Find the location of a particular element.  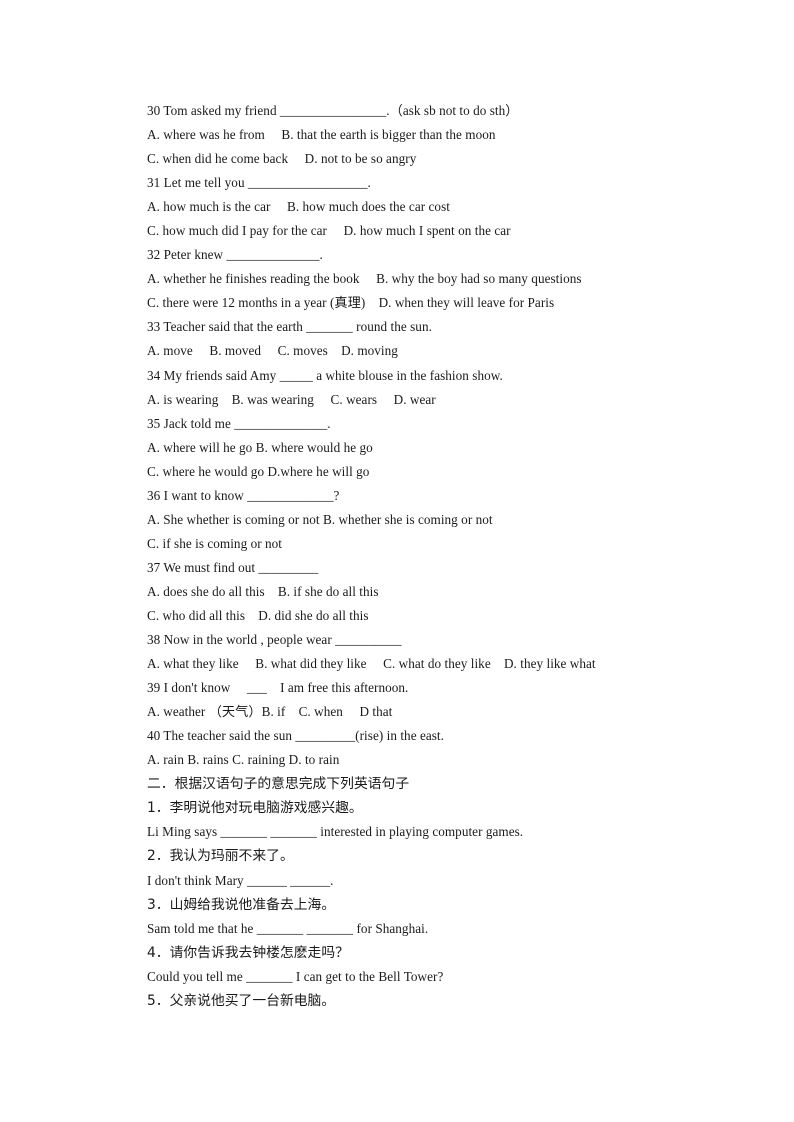

text-line-t1-cn: 1．李明说他对玩电脑游戏感兴趣。 is located at coordinates (255, 808).